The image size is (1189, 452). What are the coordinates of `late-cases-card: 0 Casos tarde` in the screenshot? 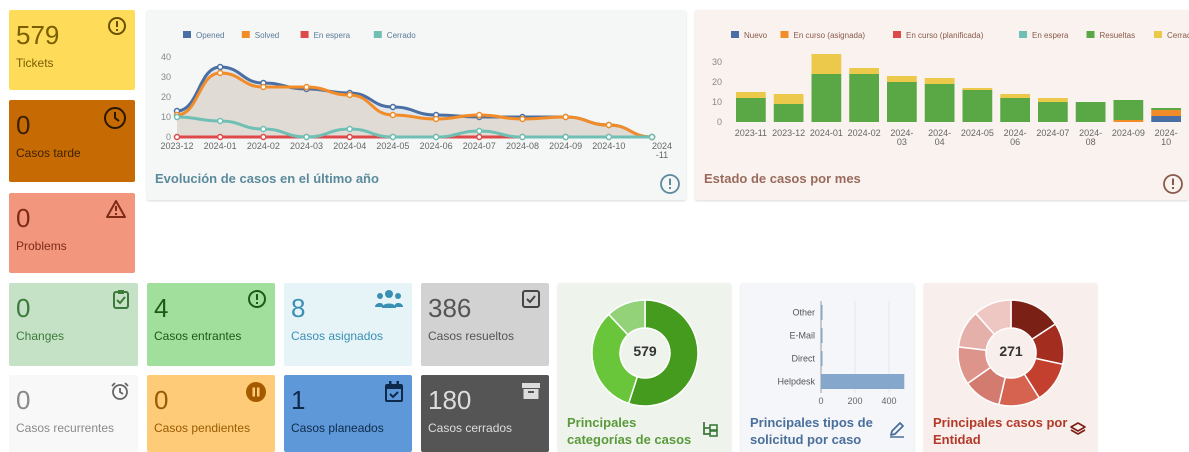 It's located at (72, 141).